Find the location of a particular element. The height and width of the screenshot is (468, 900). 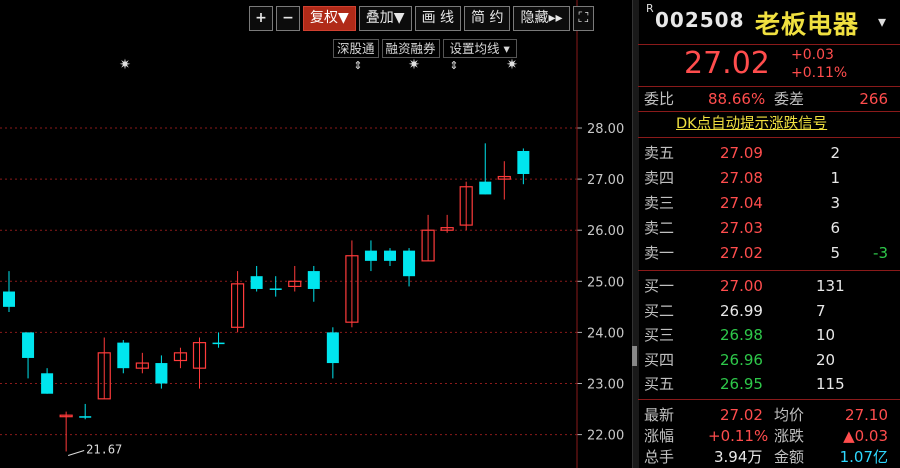

bid-level-label: 买五 is located at coordinates (659, 384).